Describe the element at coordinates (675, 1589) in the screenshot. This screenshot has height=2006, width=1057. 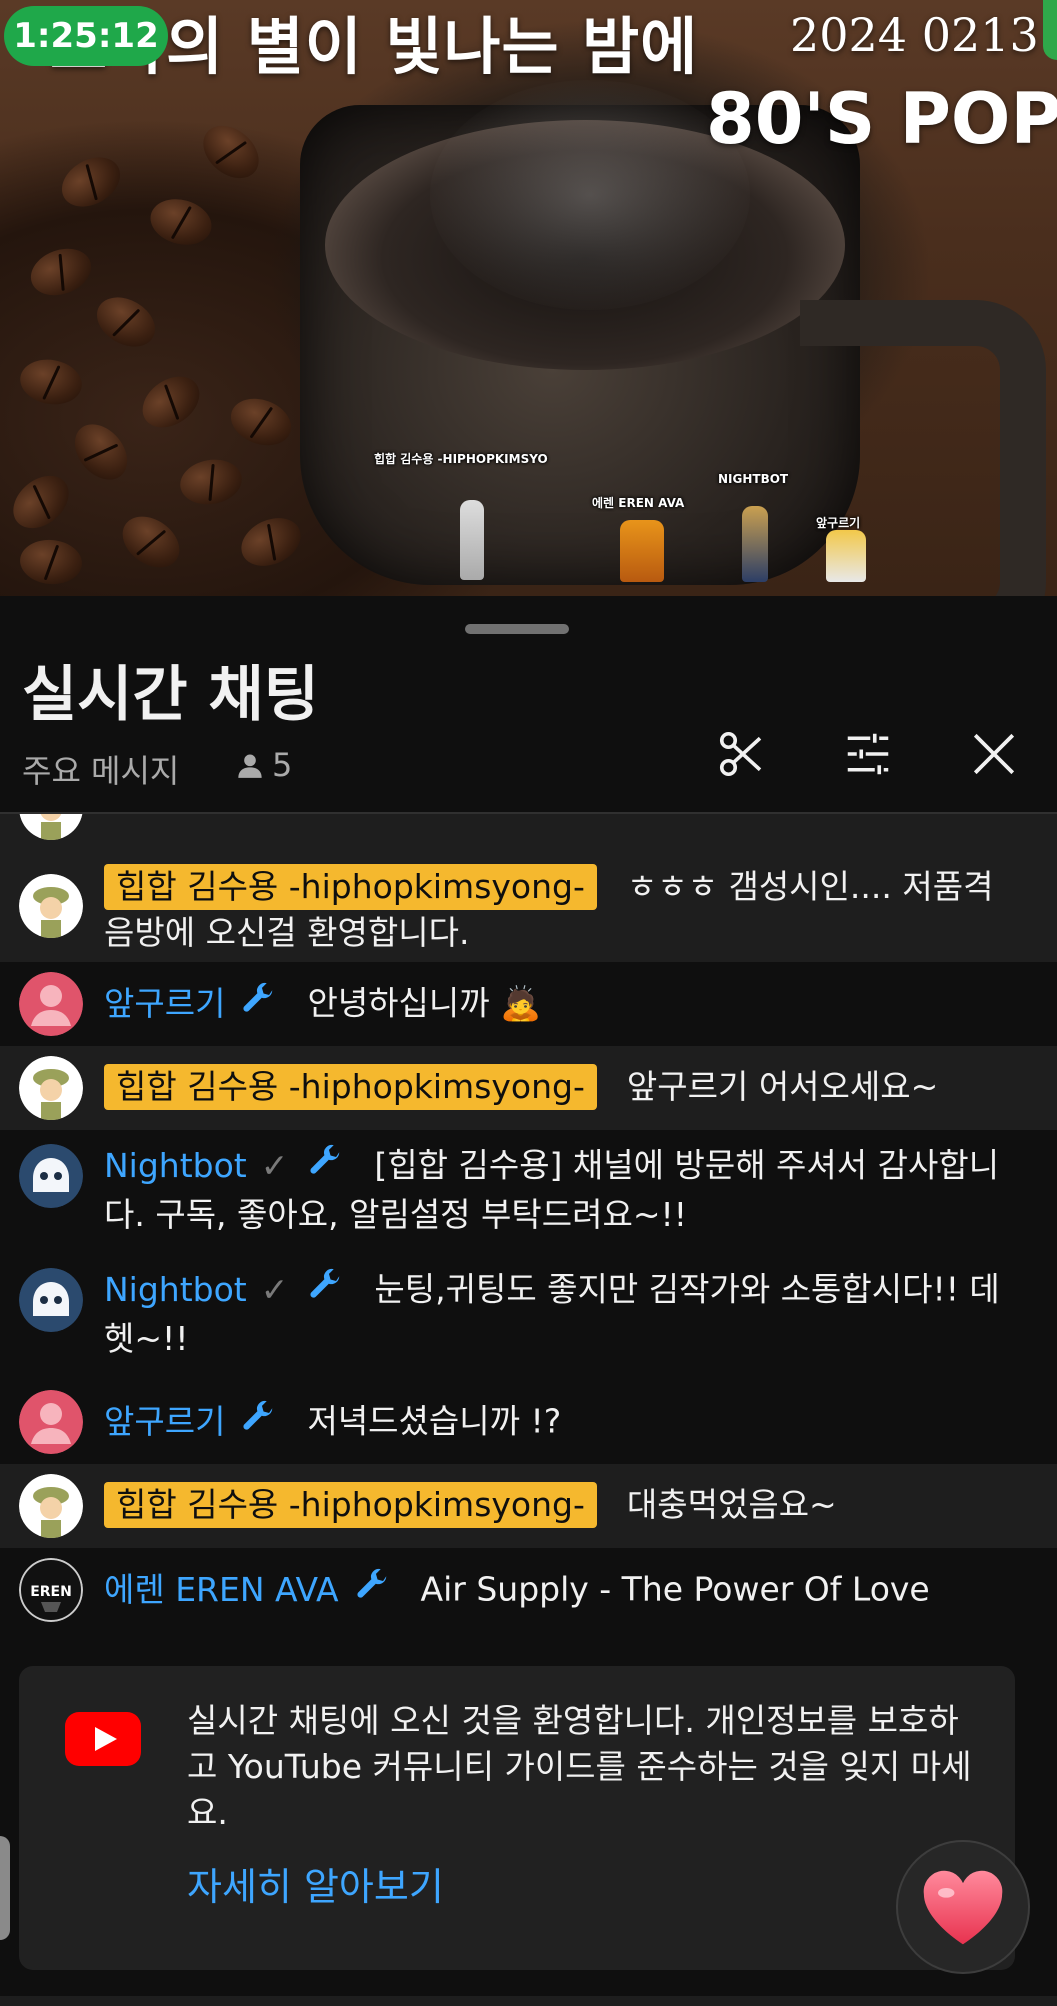
I see `message-text: Air Supply - The Power Of Love` at that location.